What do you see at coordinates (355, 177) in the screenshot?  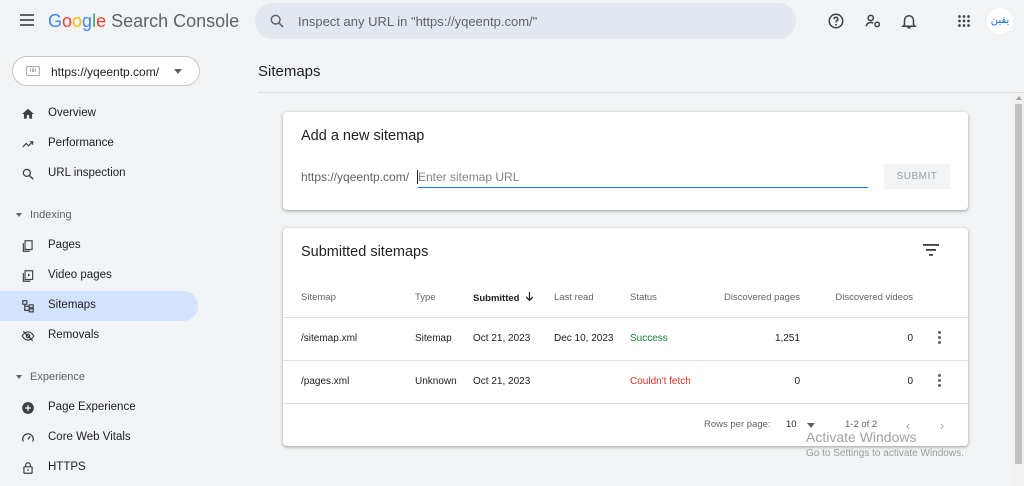 I see `sitemap-url-prefix: https://yqeentp.com/` at bounding box center [355, 177].